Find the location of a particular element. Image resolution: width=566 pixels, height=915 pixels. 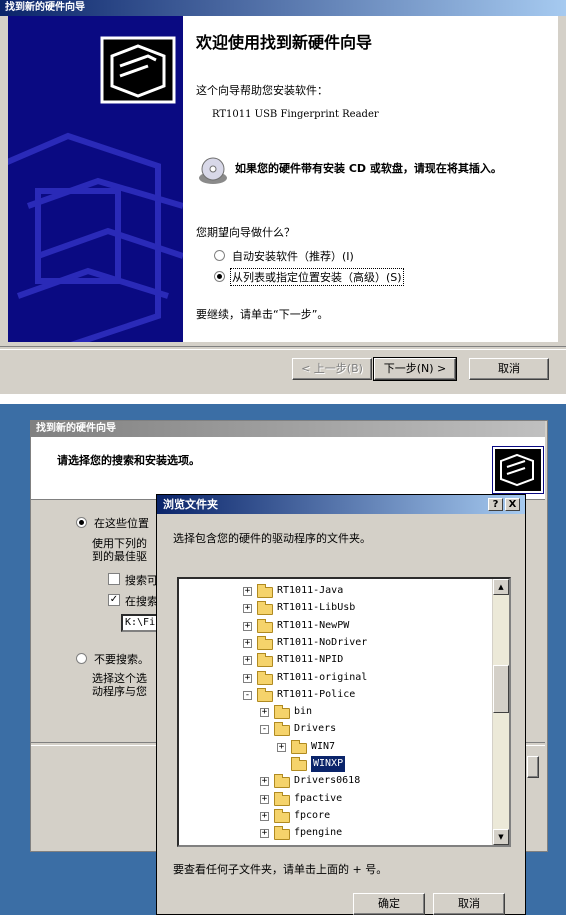

tree-node-label: RT1011-Police is located at coordinates (316, 695).